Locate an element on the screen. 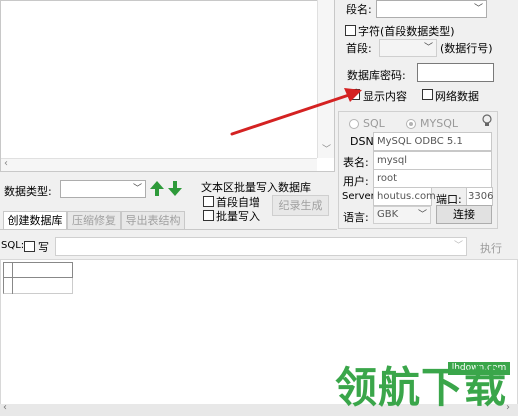  watermark-logo: lhdown.com 领航下载 is located at coordinates (425, 381).